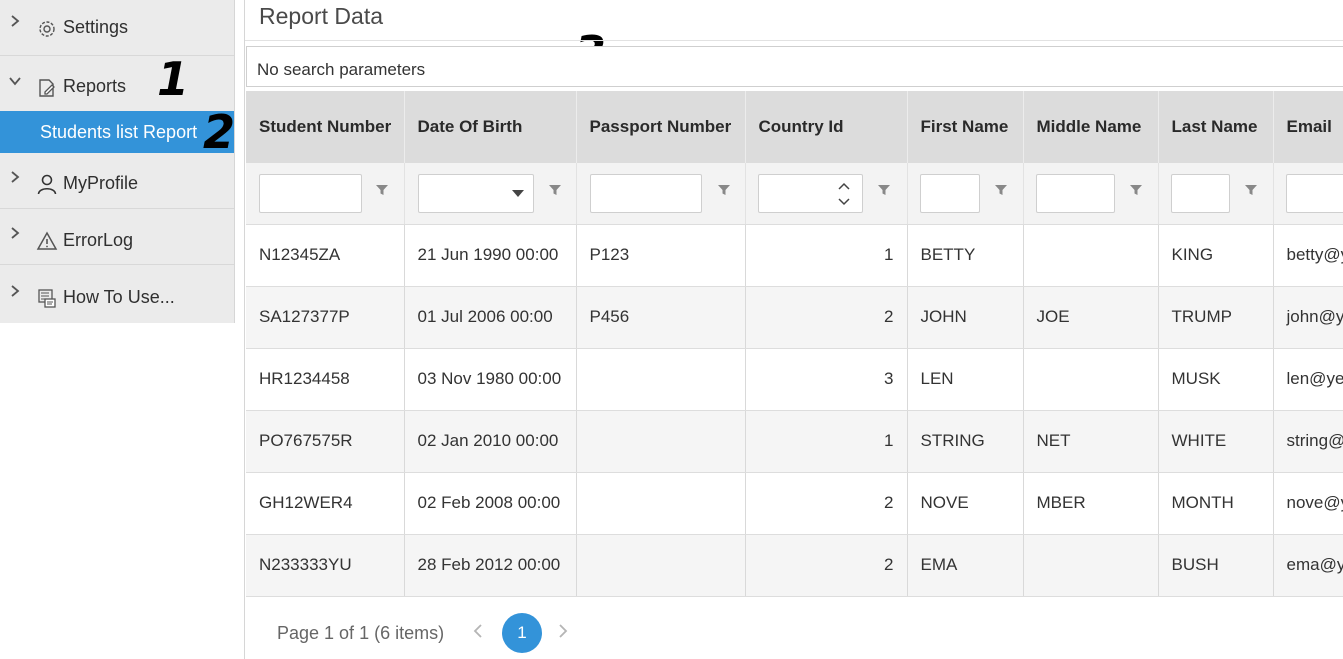 The width and height of the screenshot is (1343, 659). What do you see at coordinates (325, 503) in the screenshot?
I see `cell-student-number: GH12WER4` at bounding box center [325, 503].